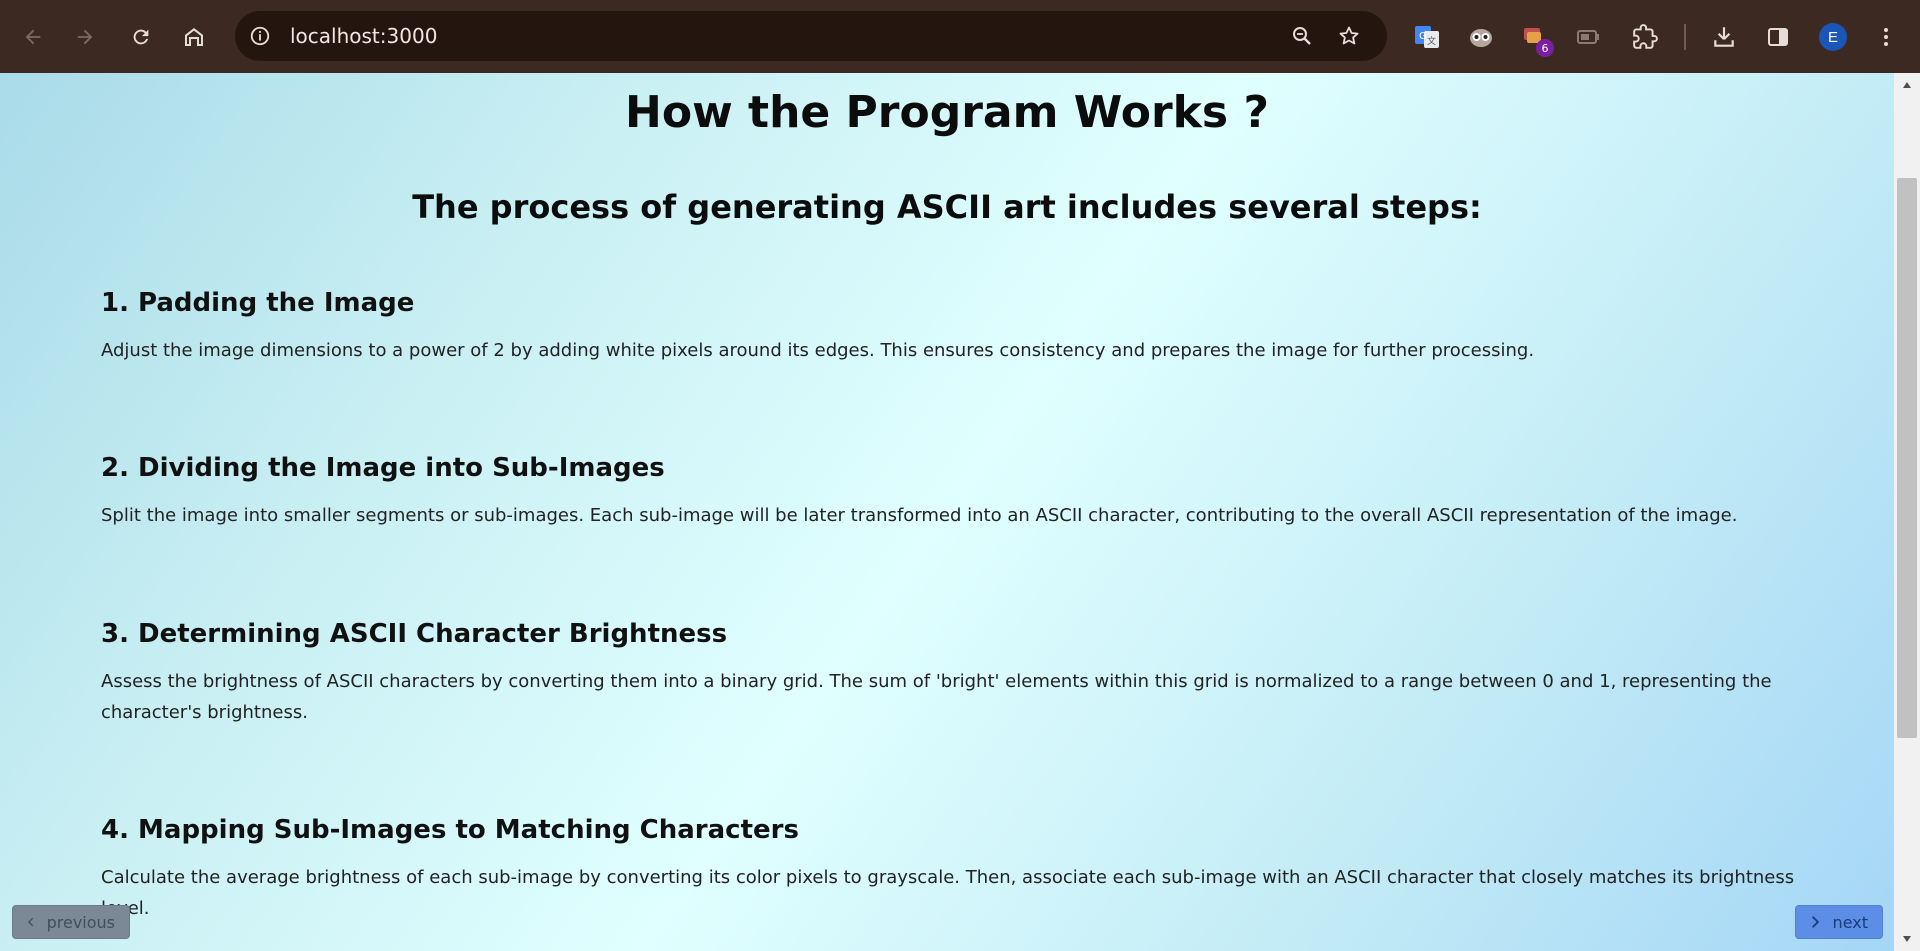 The image size is (1920, 951). Describe the element at coordinates (258, 303) in the screenshot. I see `step-heading: 1. Padding the Image` at that location.